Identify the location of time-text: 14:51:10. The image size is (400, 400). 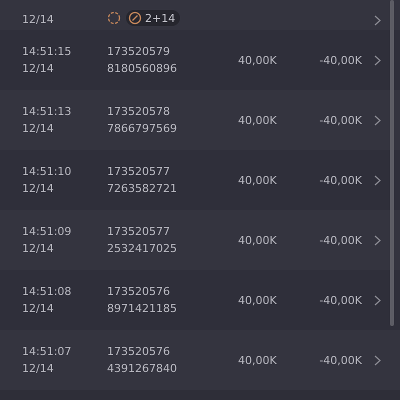
(47, 172).